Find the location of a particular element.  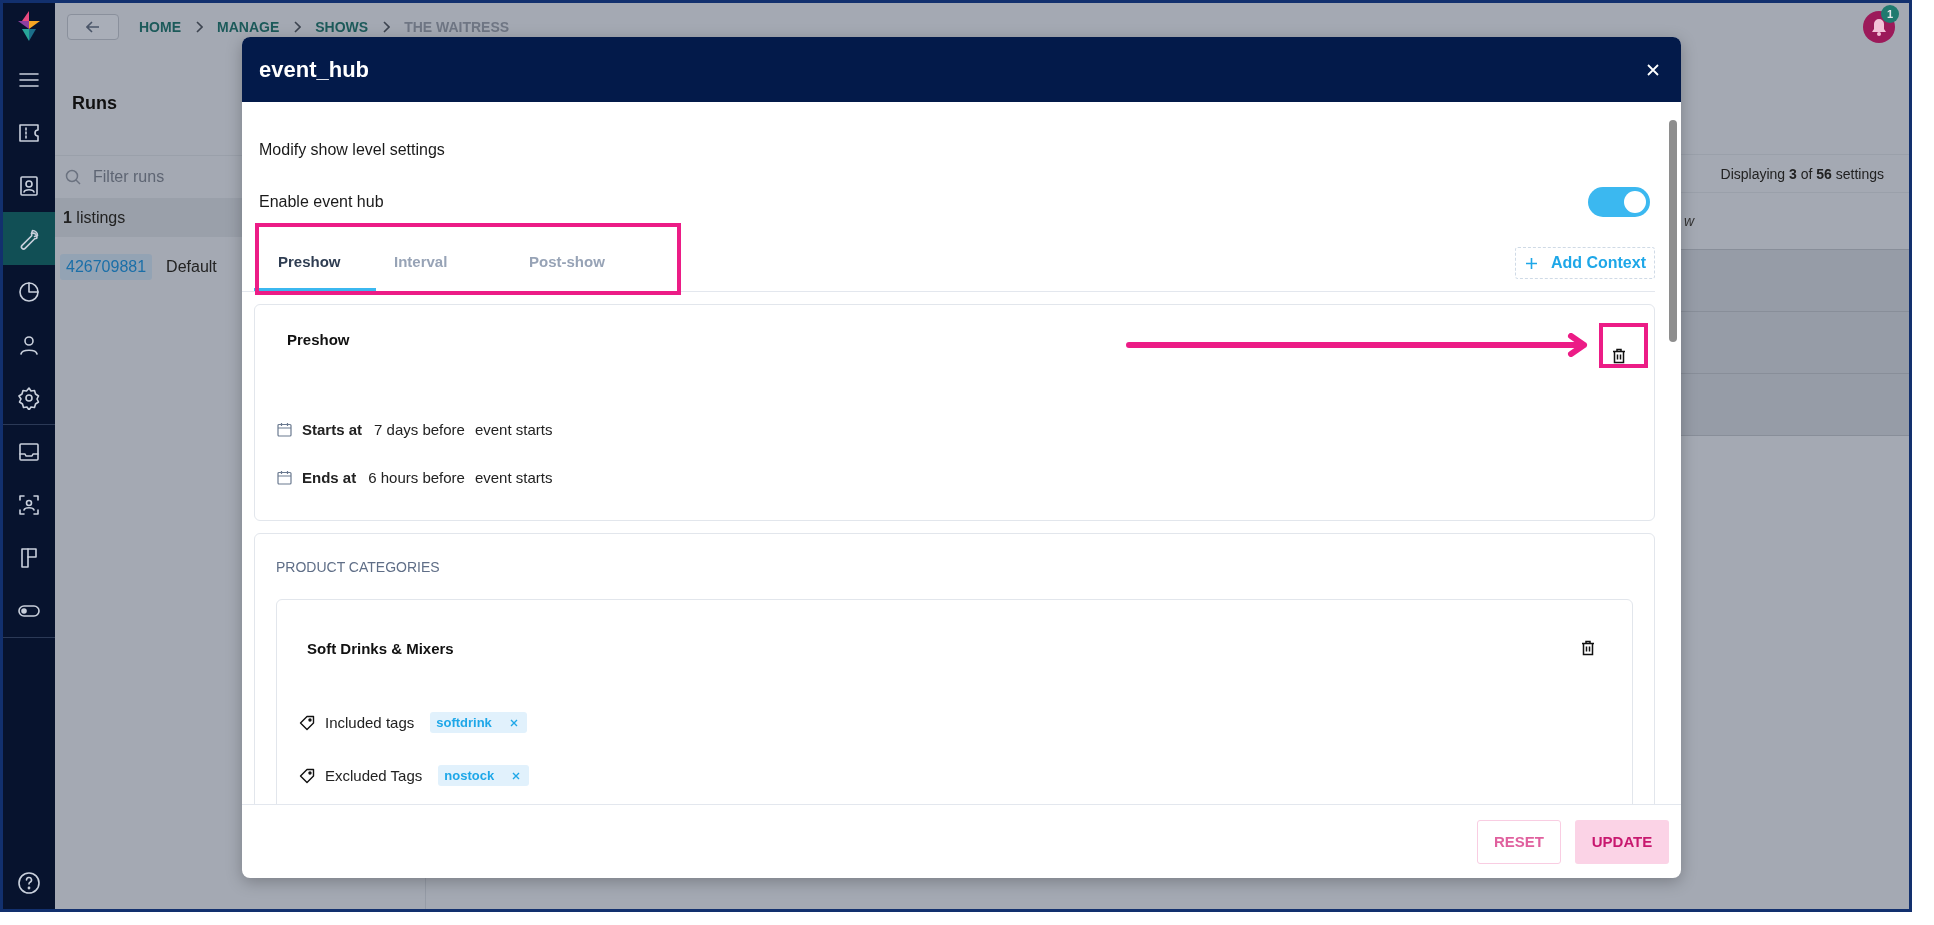

tag-text: nostock is located at coordinates (469, 775).